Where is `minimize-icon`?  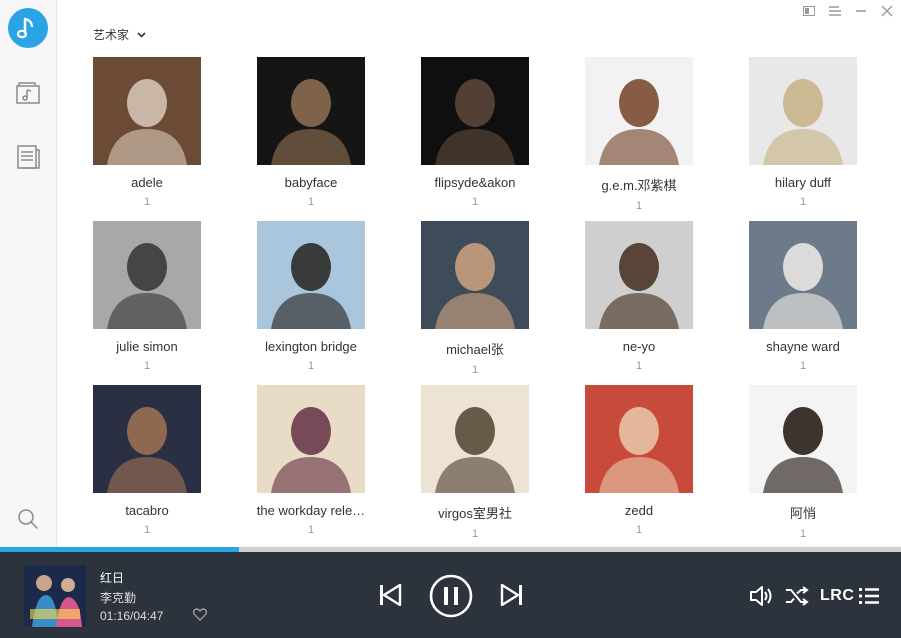 minimize-icon is located at coordinates (861, 11).